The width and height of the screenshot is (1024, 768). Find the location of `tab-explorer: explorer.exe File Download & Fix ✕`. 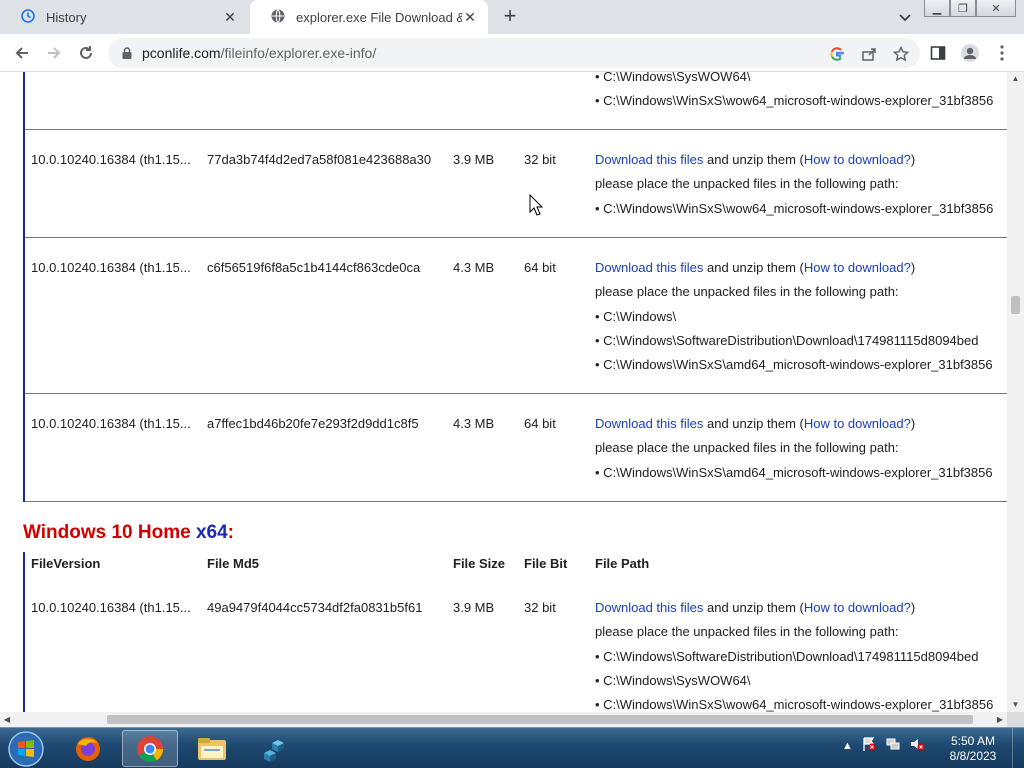

tab-explorer: explorer.exe File Download & Fix ✕ is located at coordinates (369, 17).